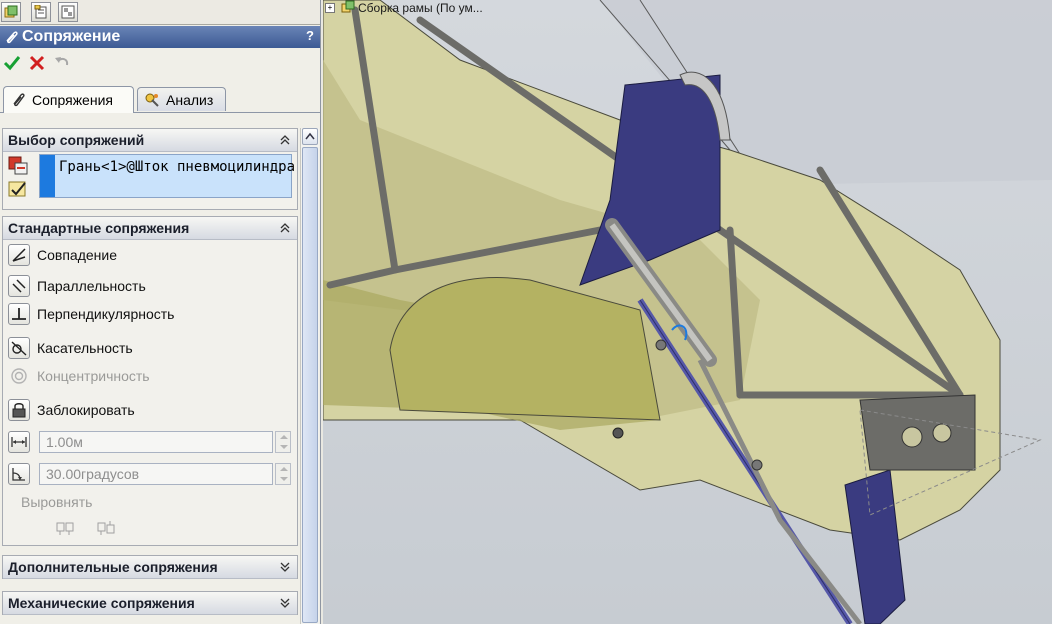  I want to click on mate-lock: Заблокировать, so click(148, 410).